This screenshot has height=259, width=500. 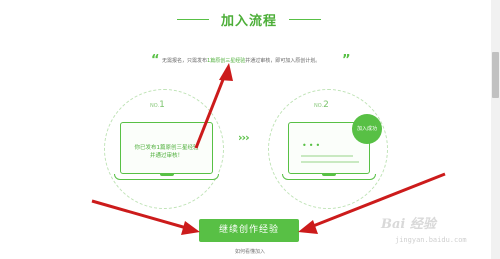 I want to click on step-1-label: NO.1, so click(x=157, y=105).